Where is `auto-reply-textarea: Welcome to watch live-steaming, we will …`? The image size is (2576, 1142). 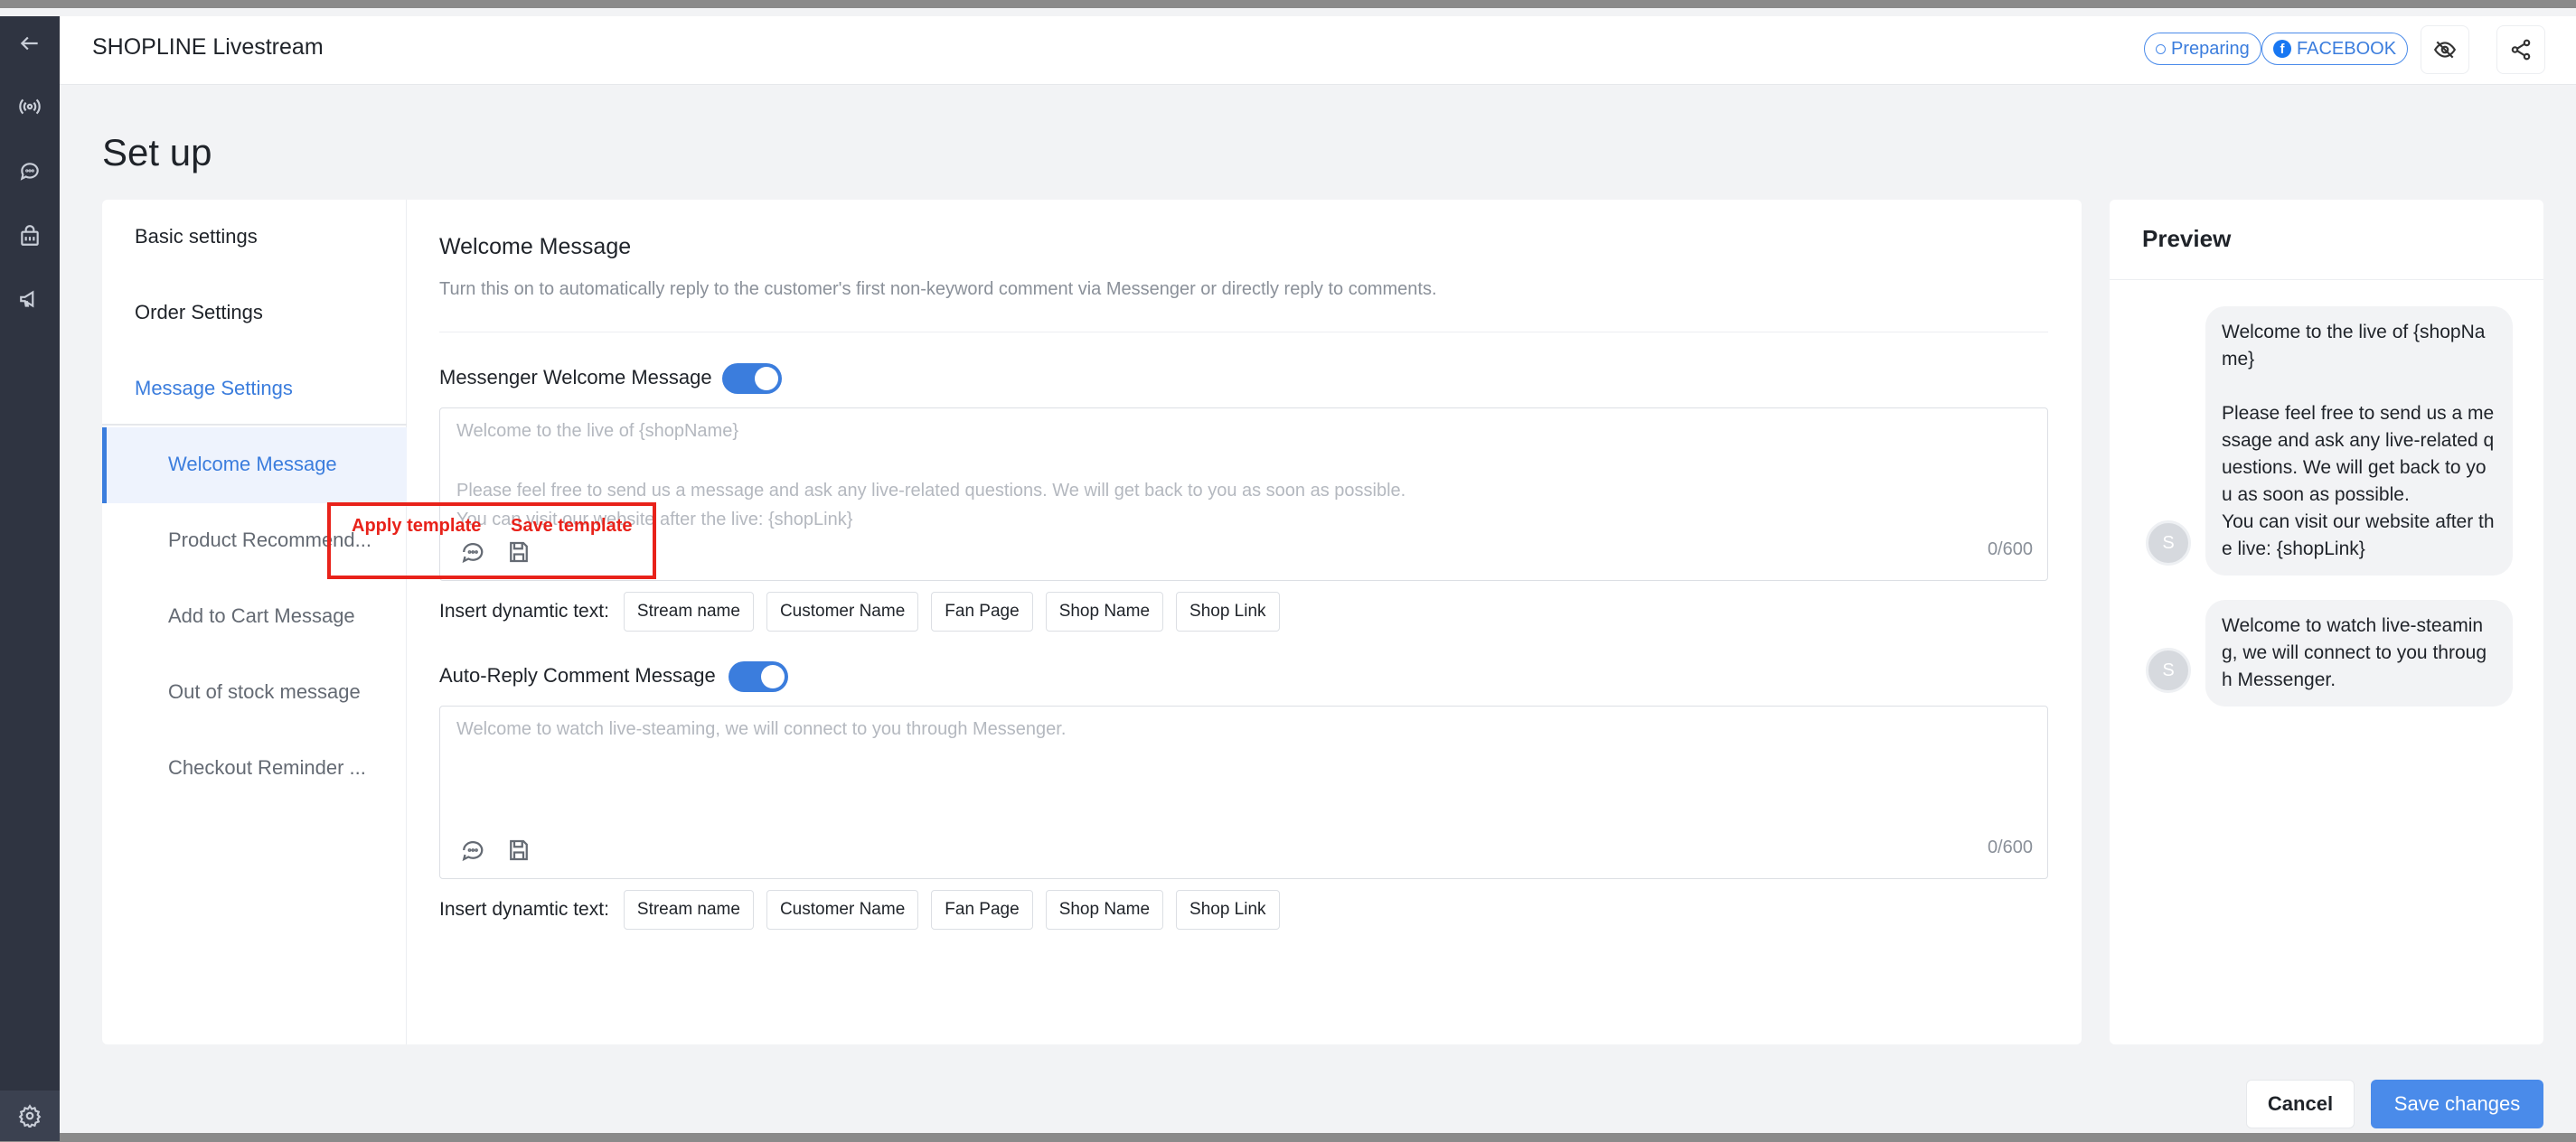
auto-reply-textarea: Welcome to watch live-steaming, we will … is located at coordinates (1243, 792).